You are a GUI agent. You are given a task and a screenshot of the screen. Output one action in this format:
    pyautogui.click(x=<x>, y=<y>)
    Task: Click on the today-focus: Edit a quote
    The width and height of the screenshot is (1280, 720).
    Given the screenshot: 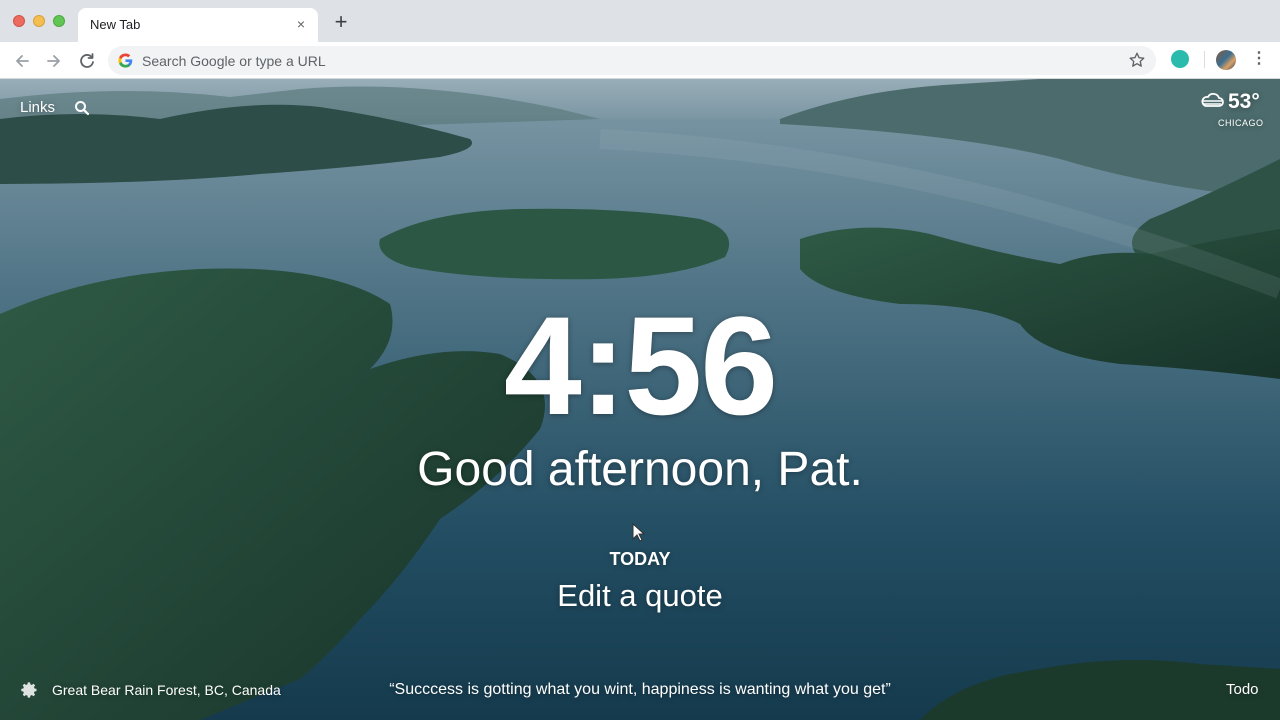 What is the action you would take?
    pyautogui.click(x=640, y=596)
    